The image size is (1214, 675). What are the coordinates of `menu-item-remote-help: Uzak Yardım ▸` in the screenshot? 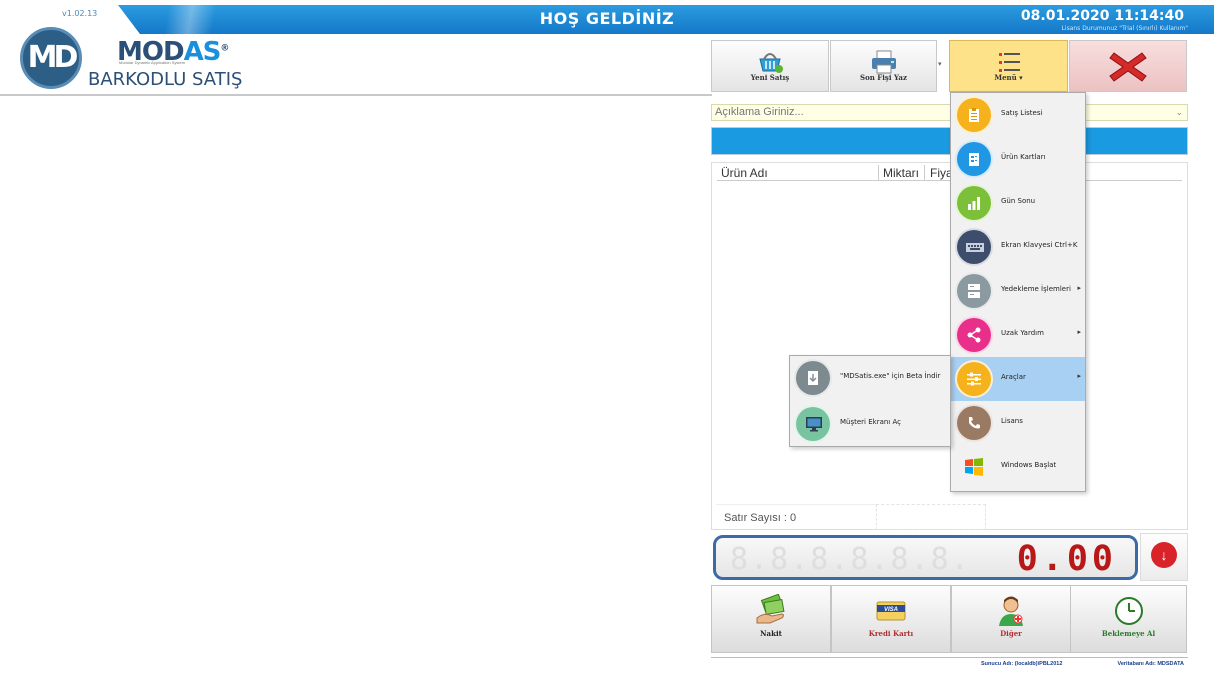 It's located at (1018, 335).